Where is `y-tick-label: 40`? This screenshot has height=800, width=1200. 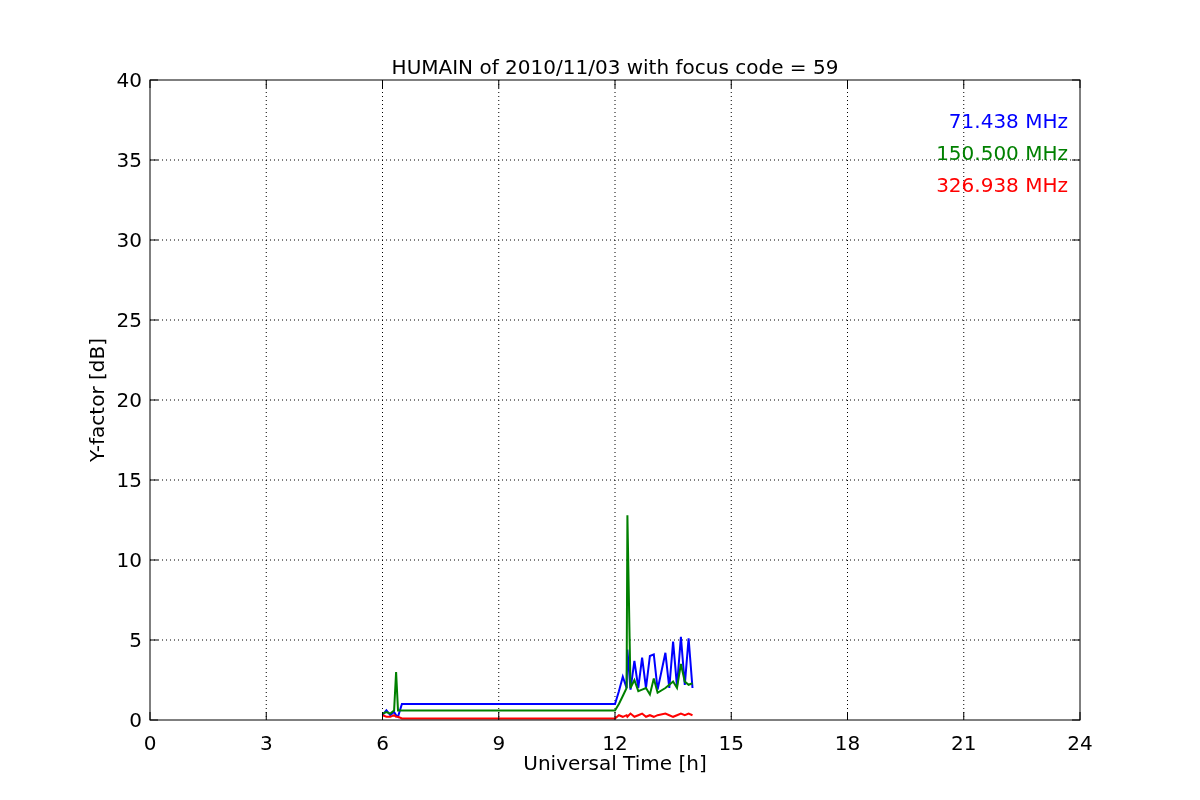
y-tick-label: 40 is located at coordinates (129, 80).